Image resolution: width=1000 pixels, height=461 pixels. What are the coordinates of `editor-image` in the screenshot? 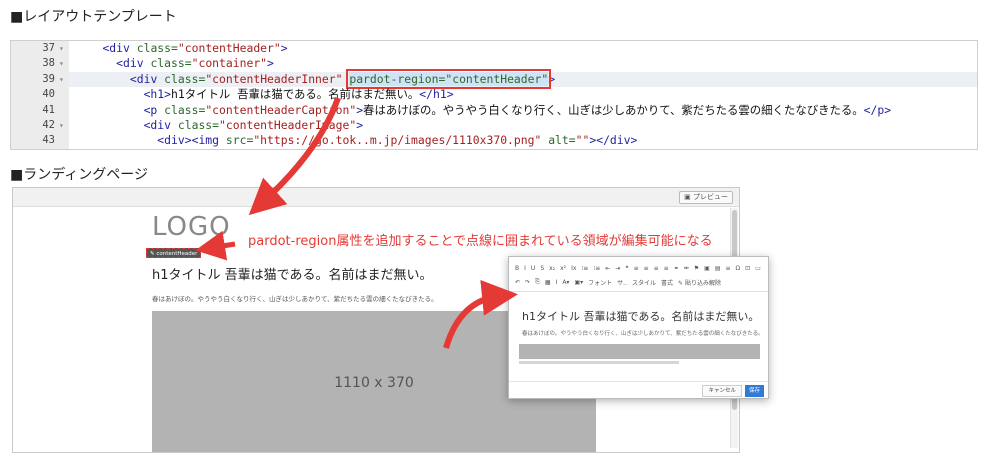 It's located at (639, 351).